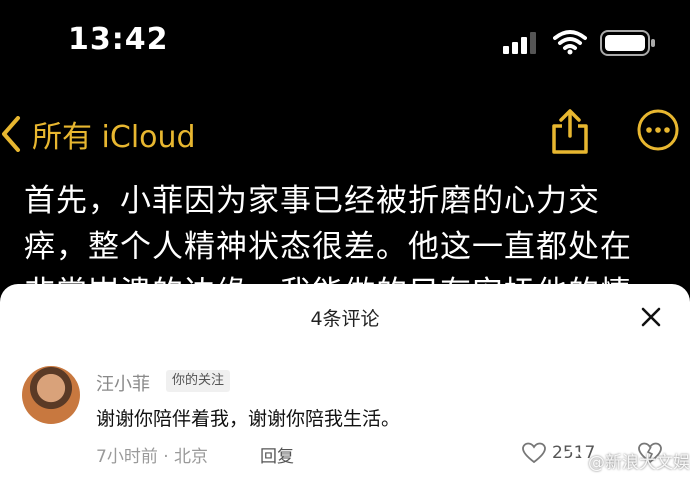 This screenshot has width=690, height=477. Describe the element at coordinates (627, 43) in the screenshot. I see `battery-icon` at that location.